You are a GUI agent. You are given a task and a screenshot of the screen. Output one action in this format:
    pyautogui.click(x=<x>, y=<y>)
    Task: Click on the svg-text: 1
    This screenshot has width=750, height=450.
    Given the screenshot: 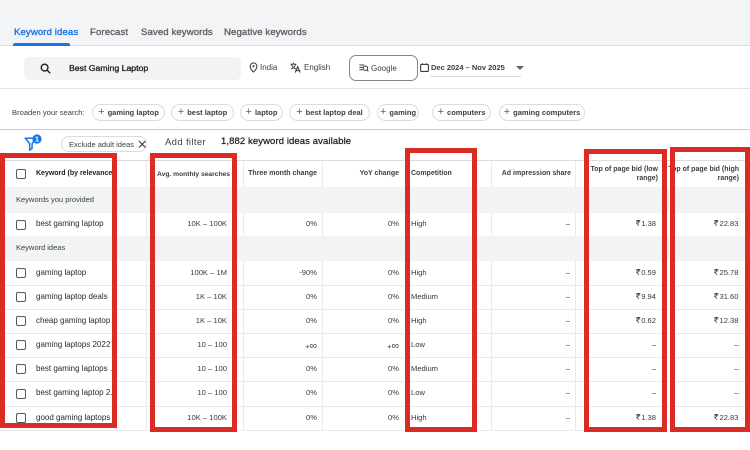 What is the action you would take?
    pyautogui.click(x=37, y=139)
    